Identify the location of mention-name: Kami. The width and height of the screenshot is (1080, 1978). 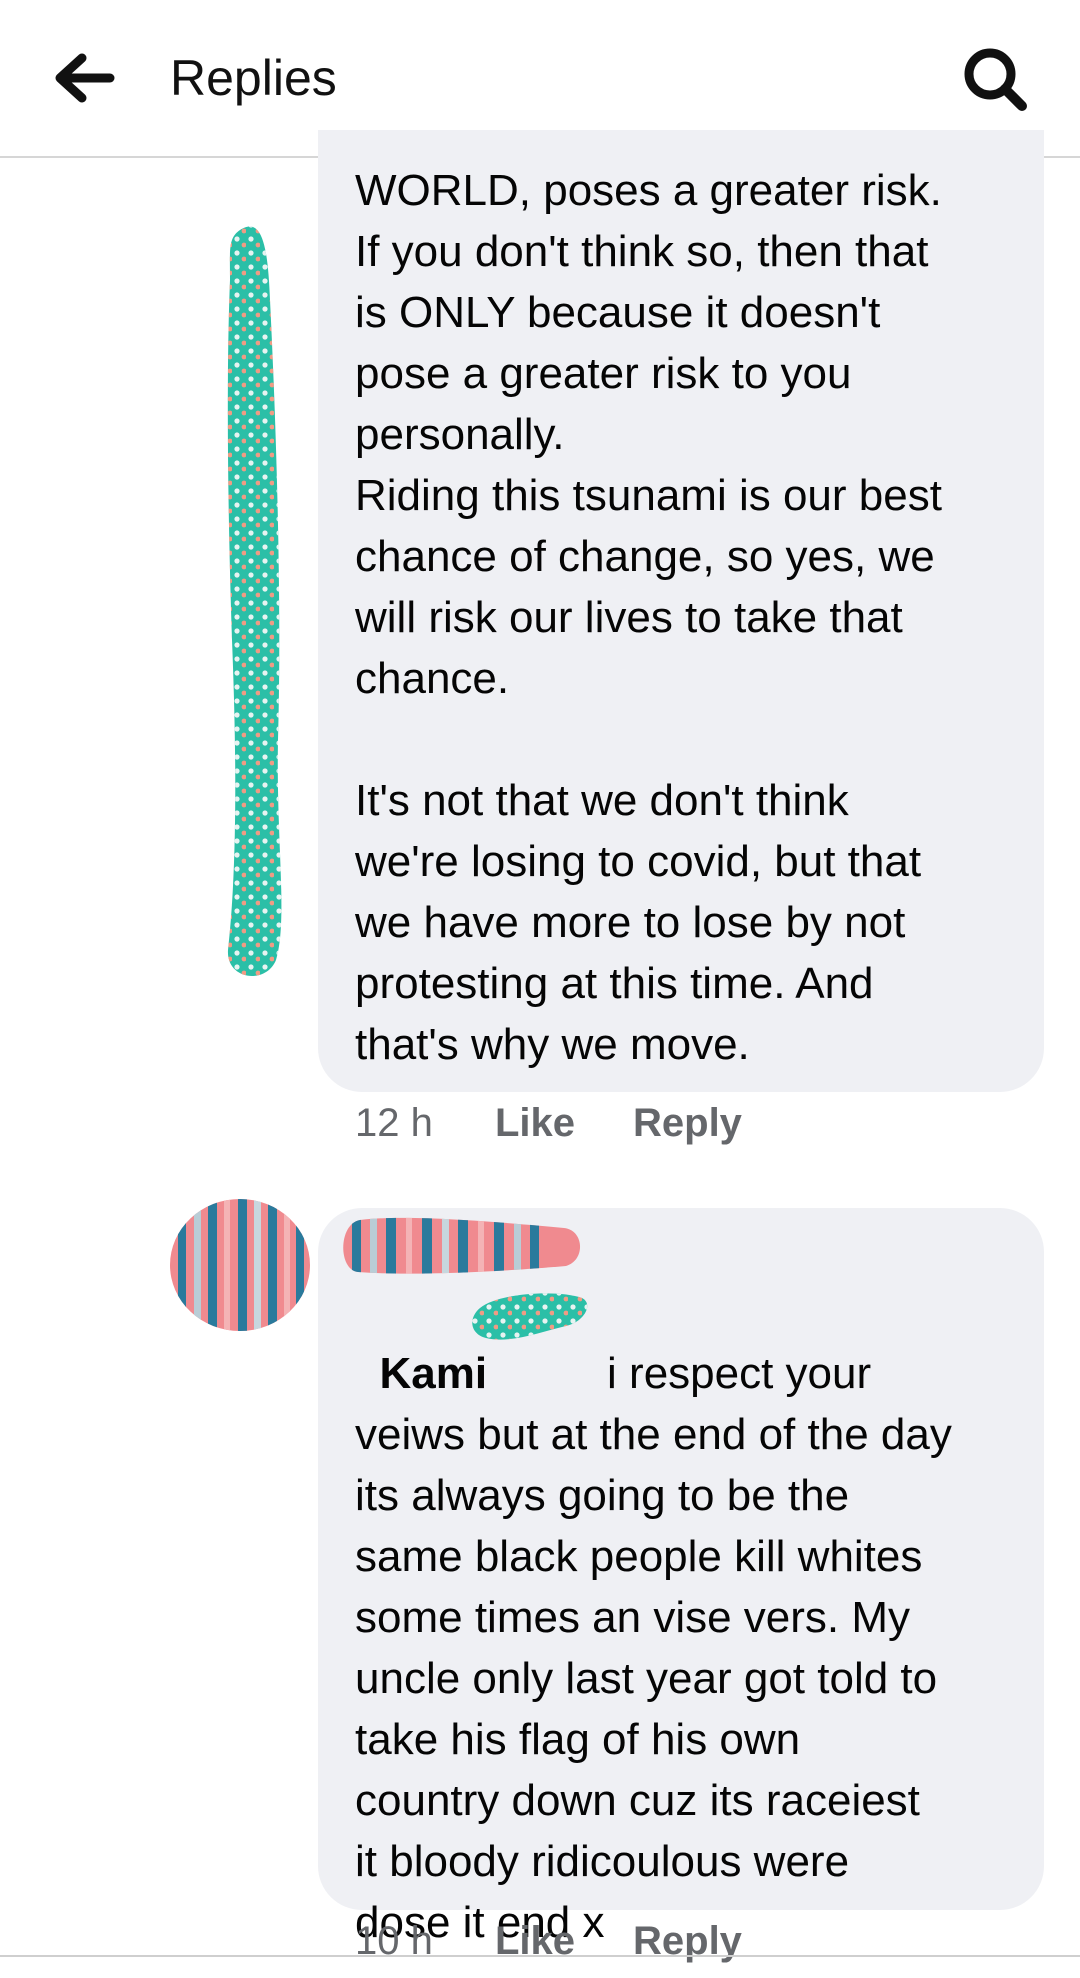
(433, 1373).